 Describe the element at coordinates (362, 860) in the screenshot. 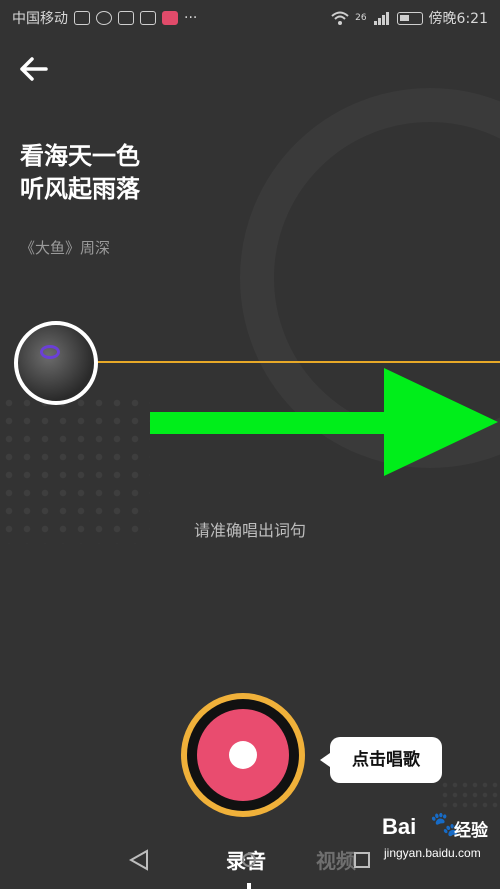

I see `square-recent-icon` at that location.